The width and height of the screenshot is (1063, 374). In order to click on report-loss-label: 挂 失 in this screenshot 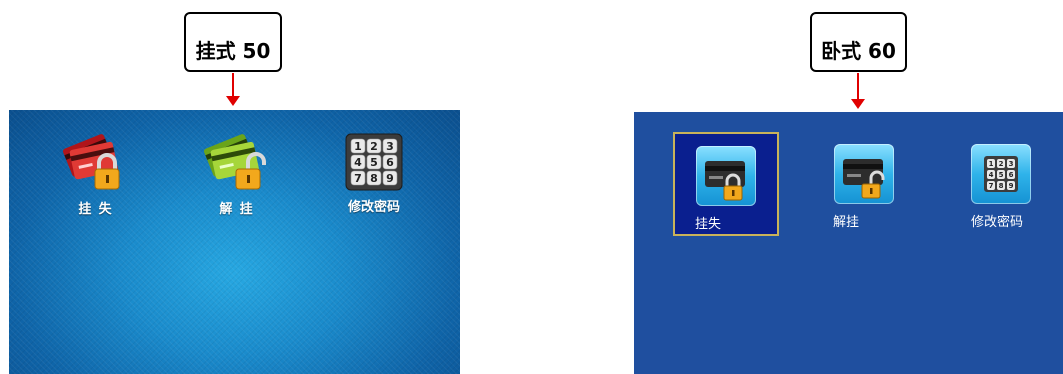, I will do `click(95, 208)`.